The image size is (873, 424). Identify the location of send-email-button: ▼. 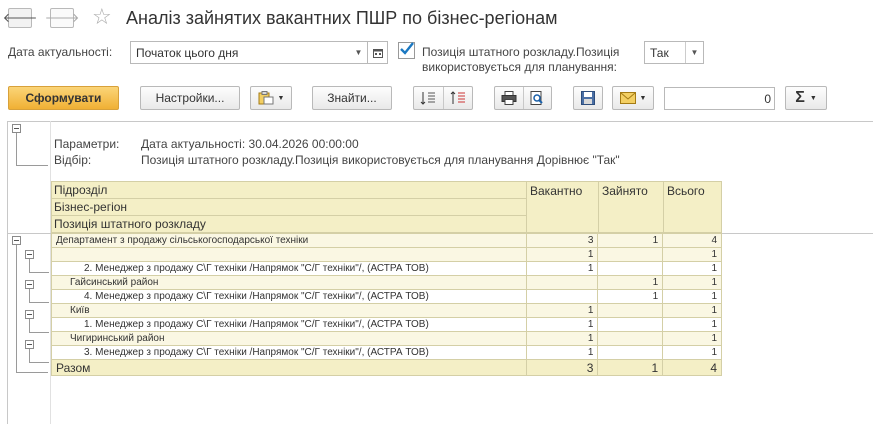
(633, 98).